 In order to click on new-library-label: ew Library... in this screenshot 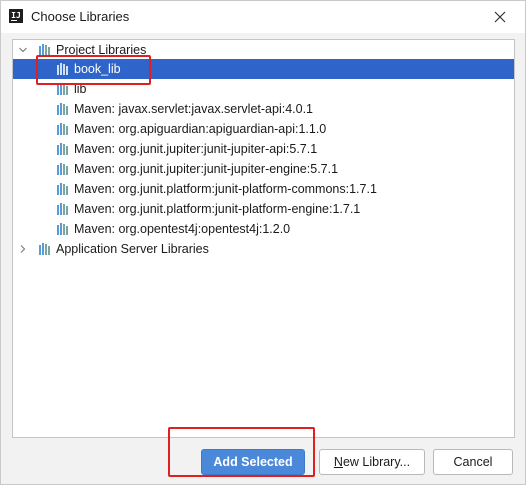, I will do `click(376, 462)`.